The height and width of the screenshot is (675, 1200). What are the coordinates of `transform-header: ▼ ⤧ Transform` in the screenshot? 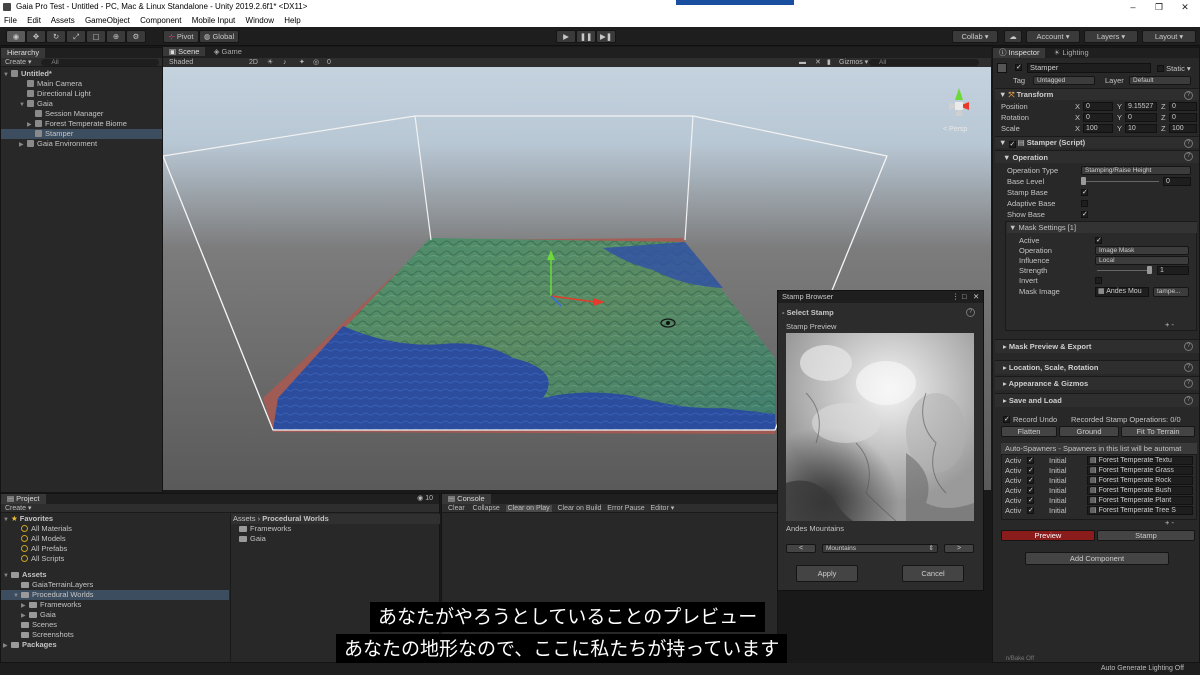 It's located at (1097, 94).